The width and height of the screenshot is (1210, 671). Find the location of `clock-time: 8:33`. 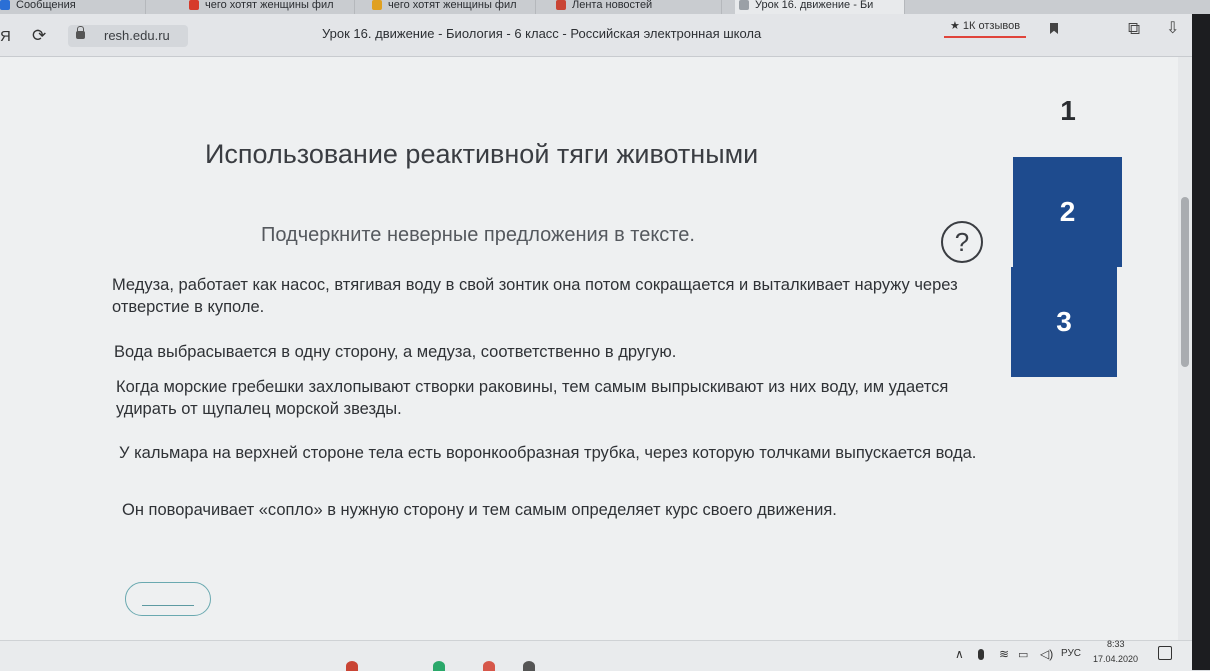

clock-time: 8:33 is located at coordinates (1116, 644).